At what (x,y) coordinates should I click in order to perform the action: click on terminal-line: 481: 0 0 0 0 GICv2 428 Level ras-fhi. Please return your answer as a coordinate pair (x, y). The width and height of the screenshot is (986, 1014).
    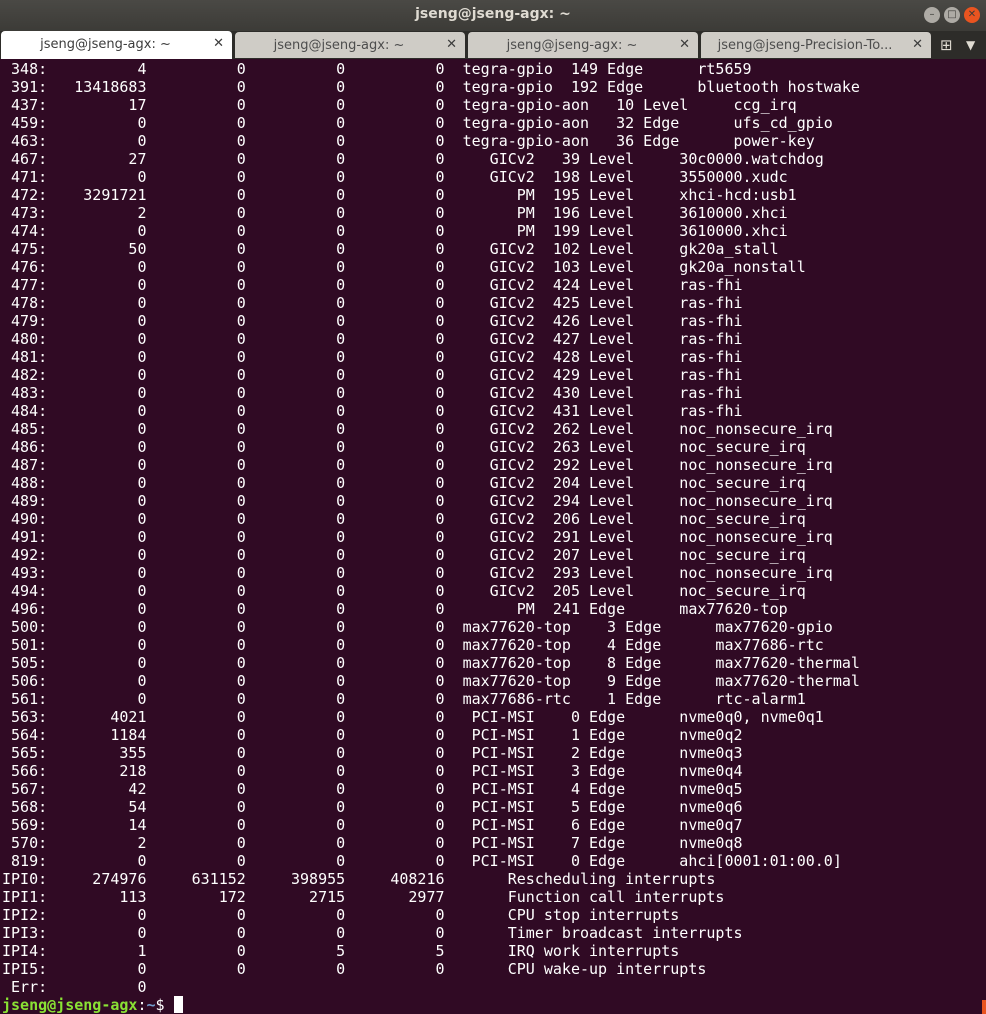
    Looking at the image, I should click on (372, 357).